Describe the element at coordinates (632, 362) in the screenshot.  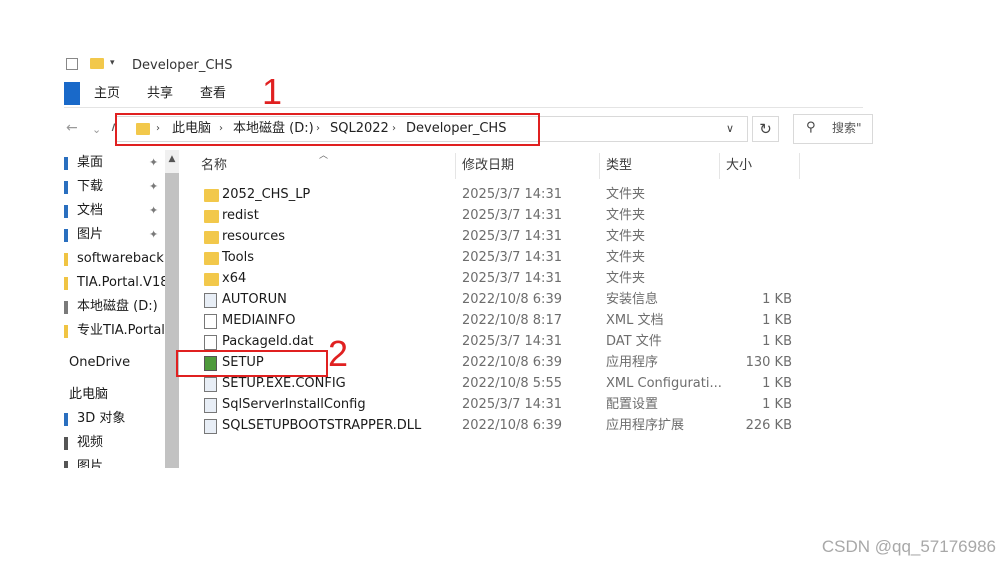
I see `file-type: 应用程序` at that location.